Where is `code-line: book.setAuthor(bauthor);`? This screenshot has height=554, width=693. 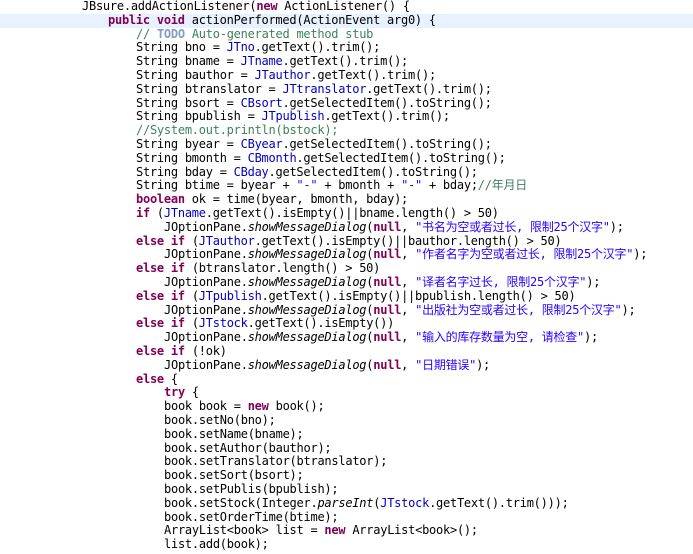
code-line: book.setAuthor(bauthor); is located at coordinates (346, 449).